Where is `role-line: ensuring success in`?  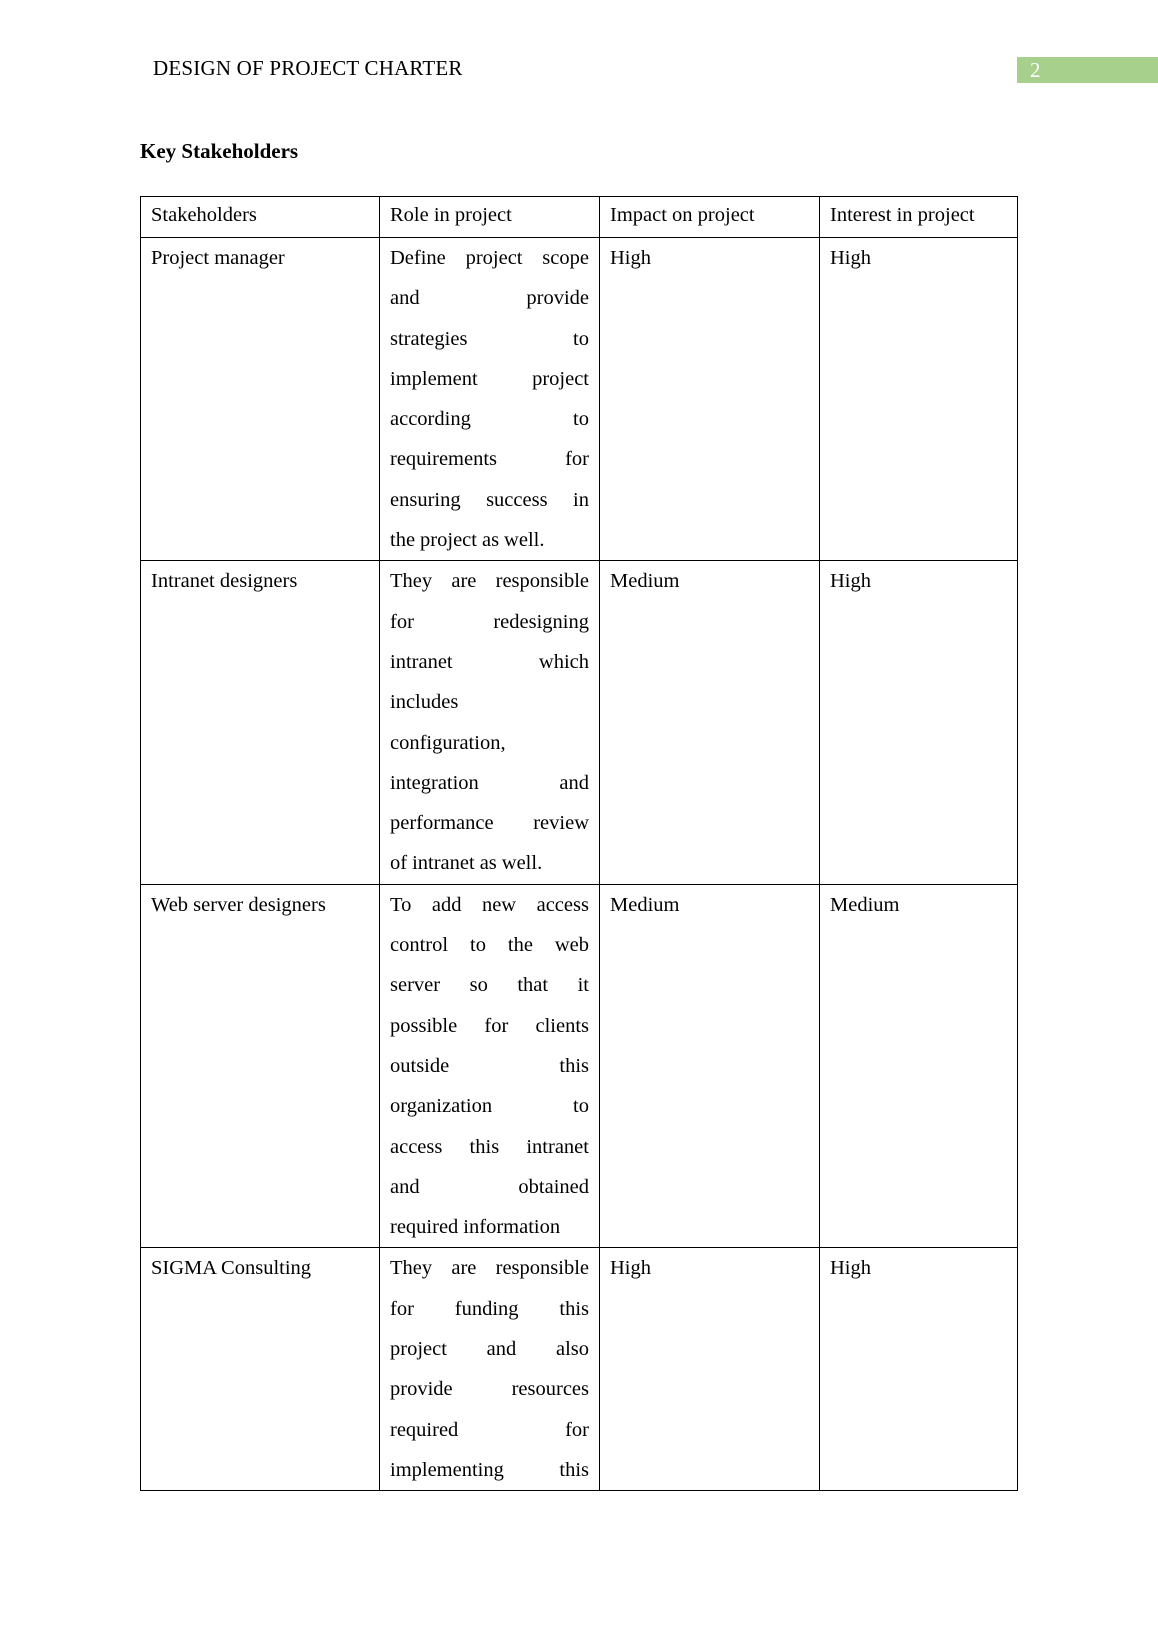 role-line: ensuring success in is located at coordinates (489, 499).